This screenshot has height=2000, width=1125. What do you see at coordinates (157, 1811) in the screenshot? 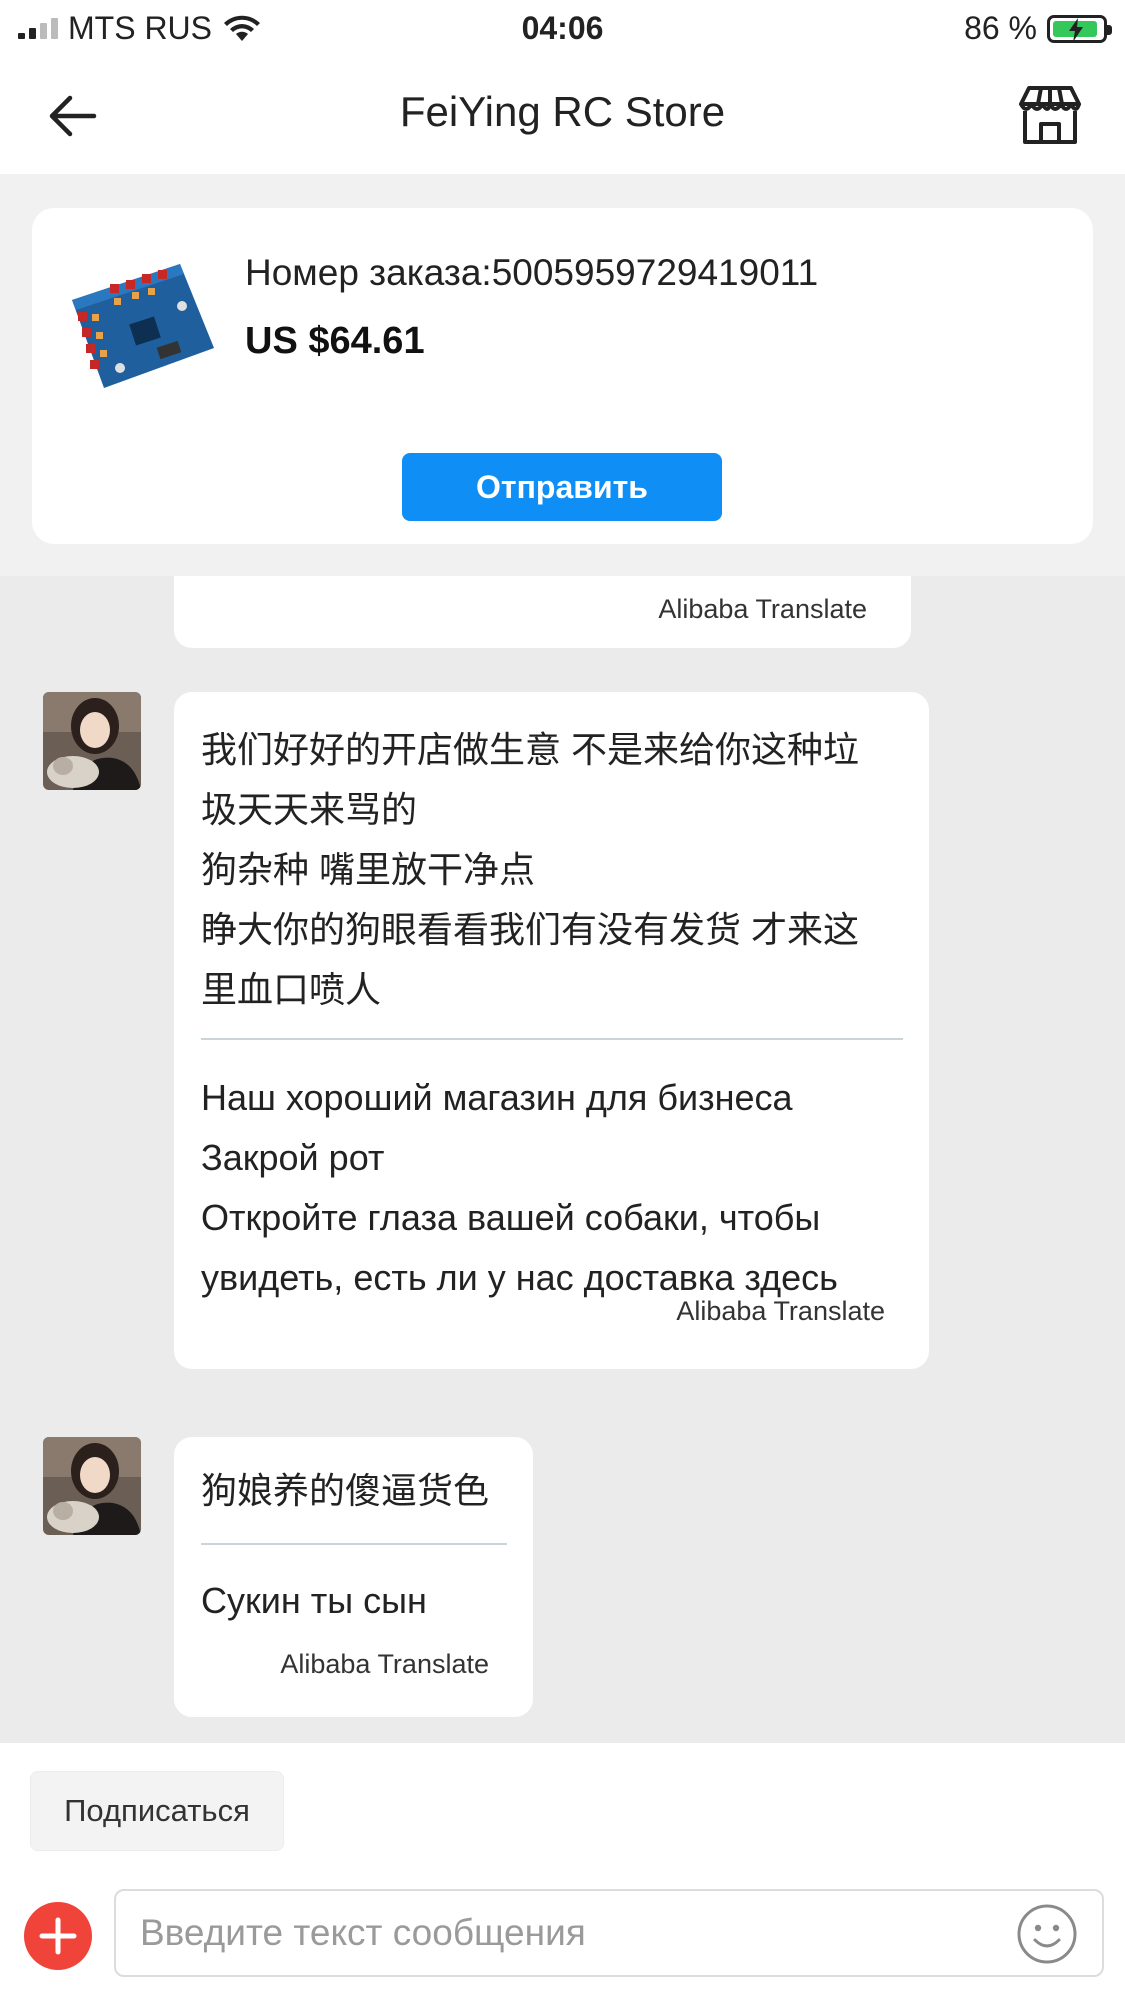
I see `subscribe-button: Подписаться` at bounding box center [157, 1811].